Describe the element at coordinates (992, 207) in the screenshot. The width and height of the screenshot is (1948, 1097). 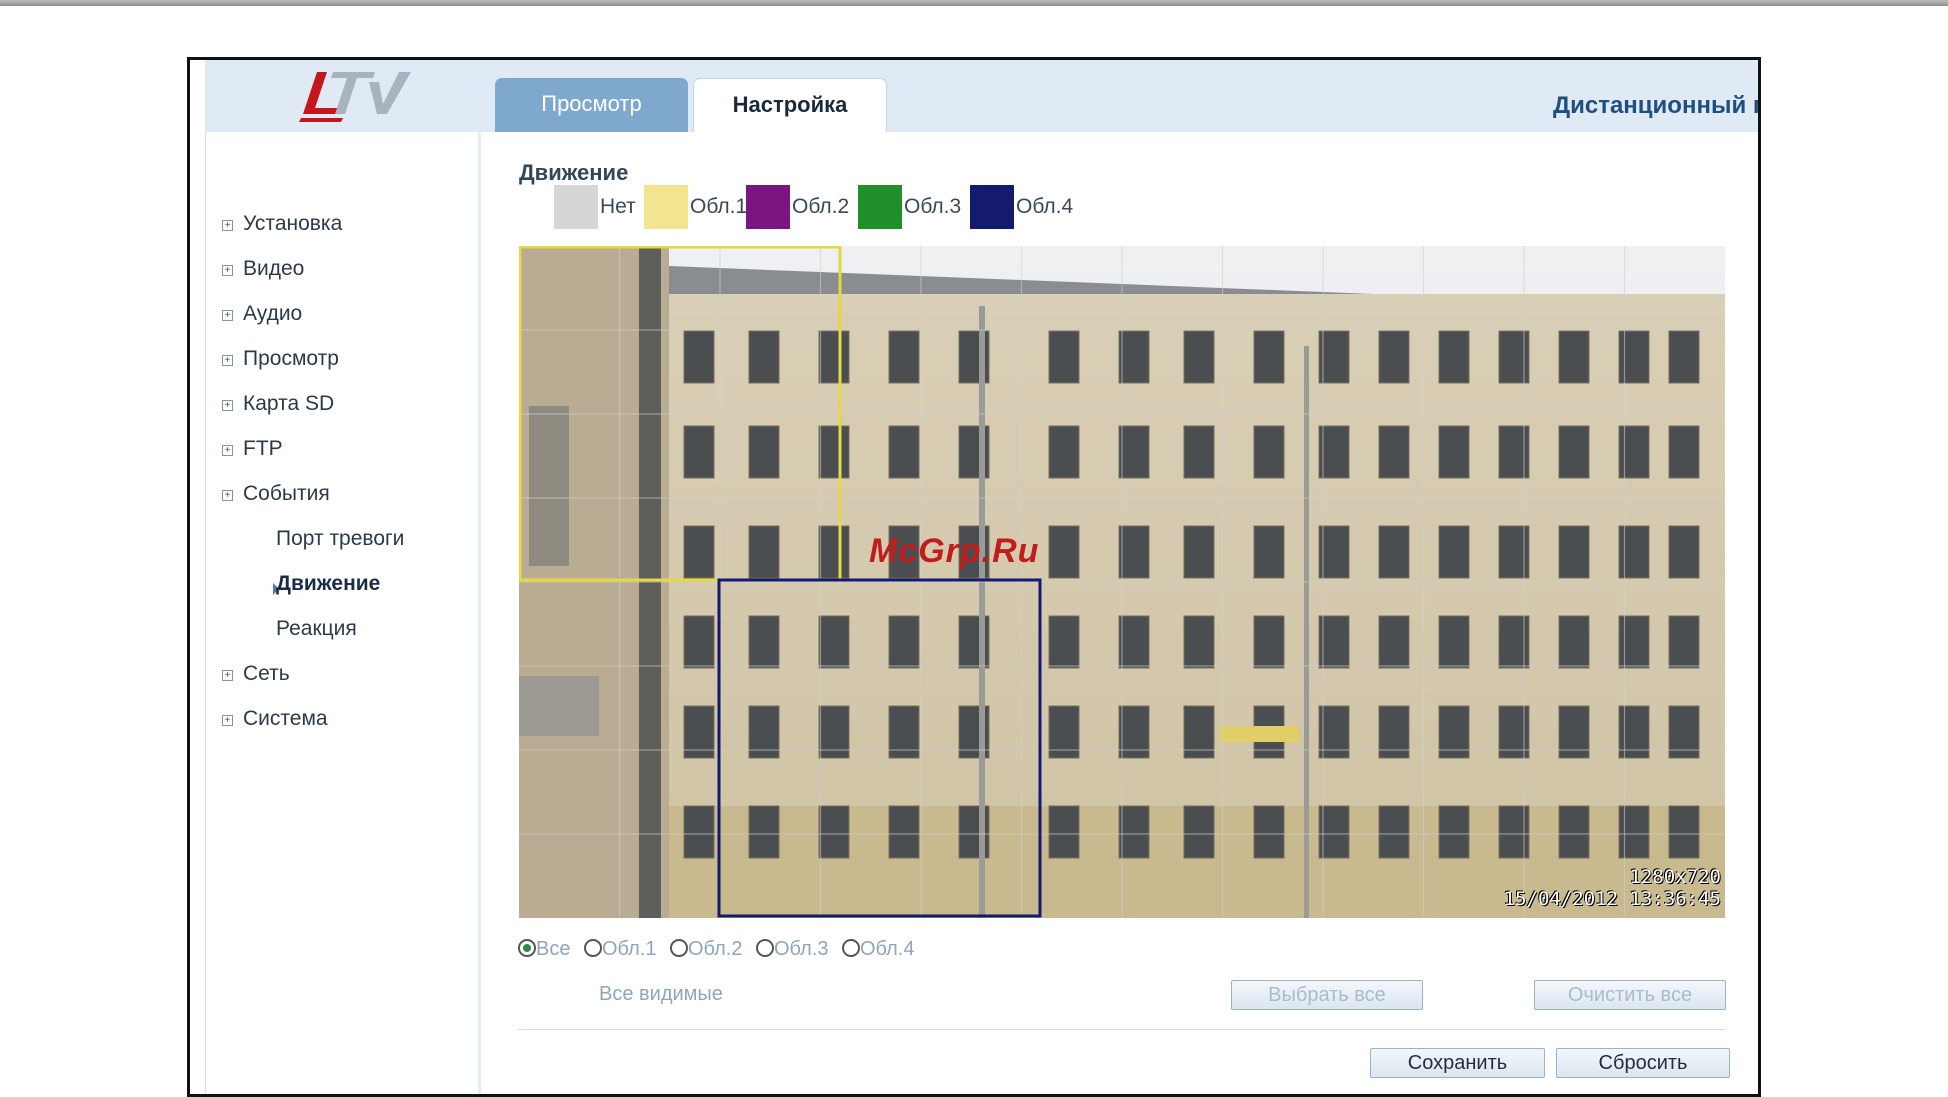
I see `legend-swatch-area4` at that location.